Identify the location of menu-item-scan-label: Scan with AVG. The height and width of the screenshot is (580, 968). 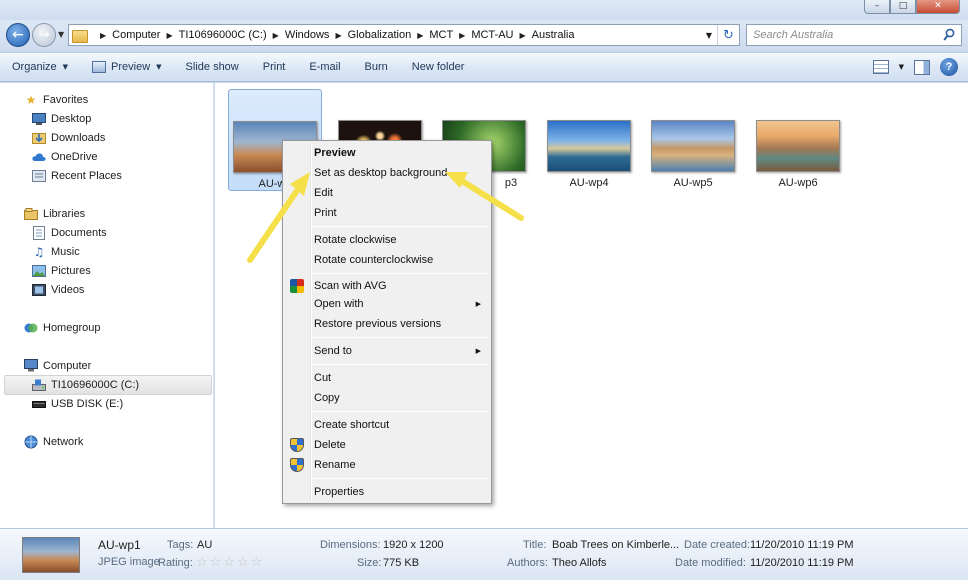
(350, 286).